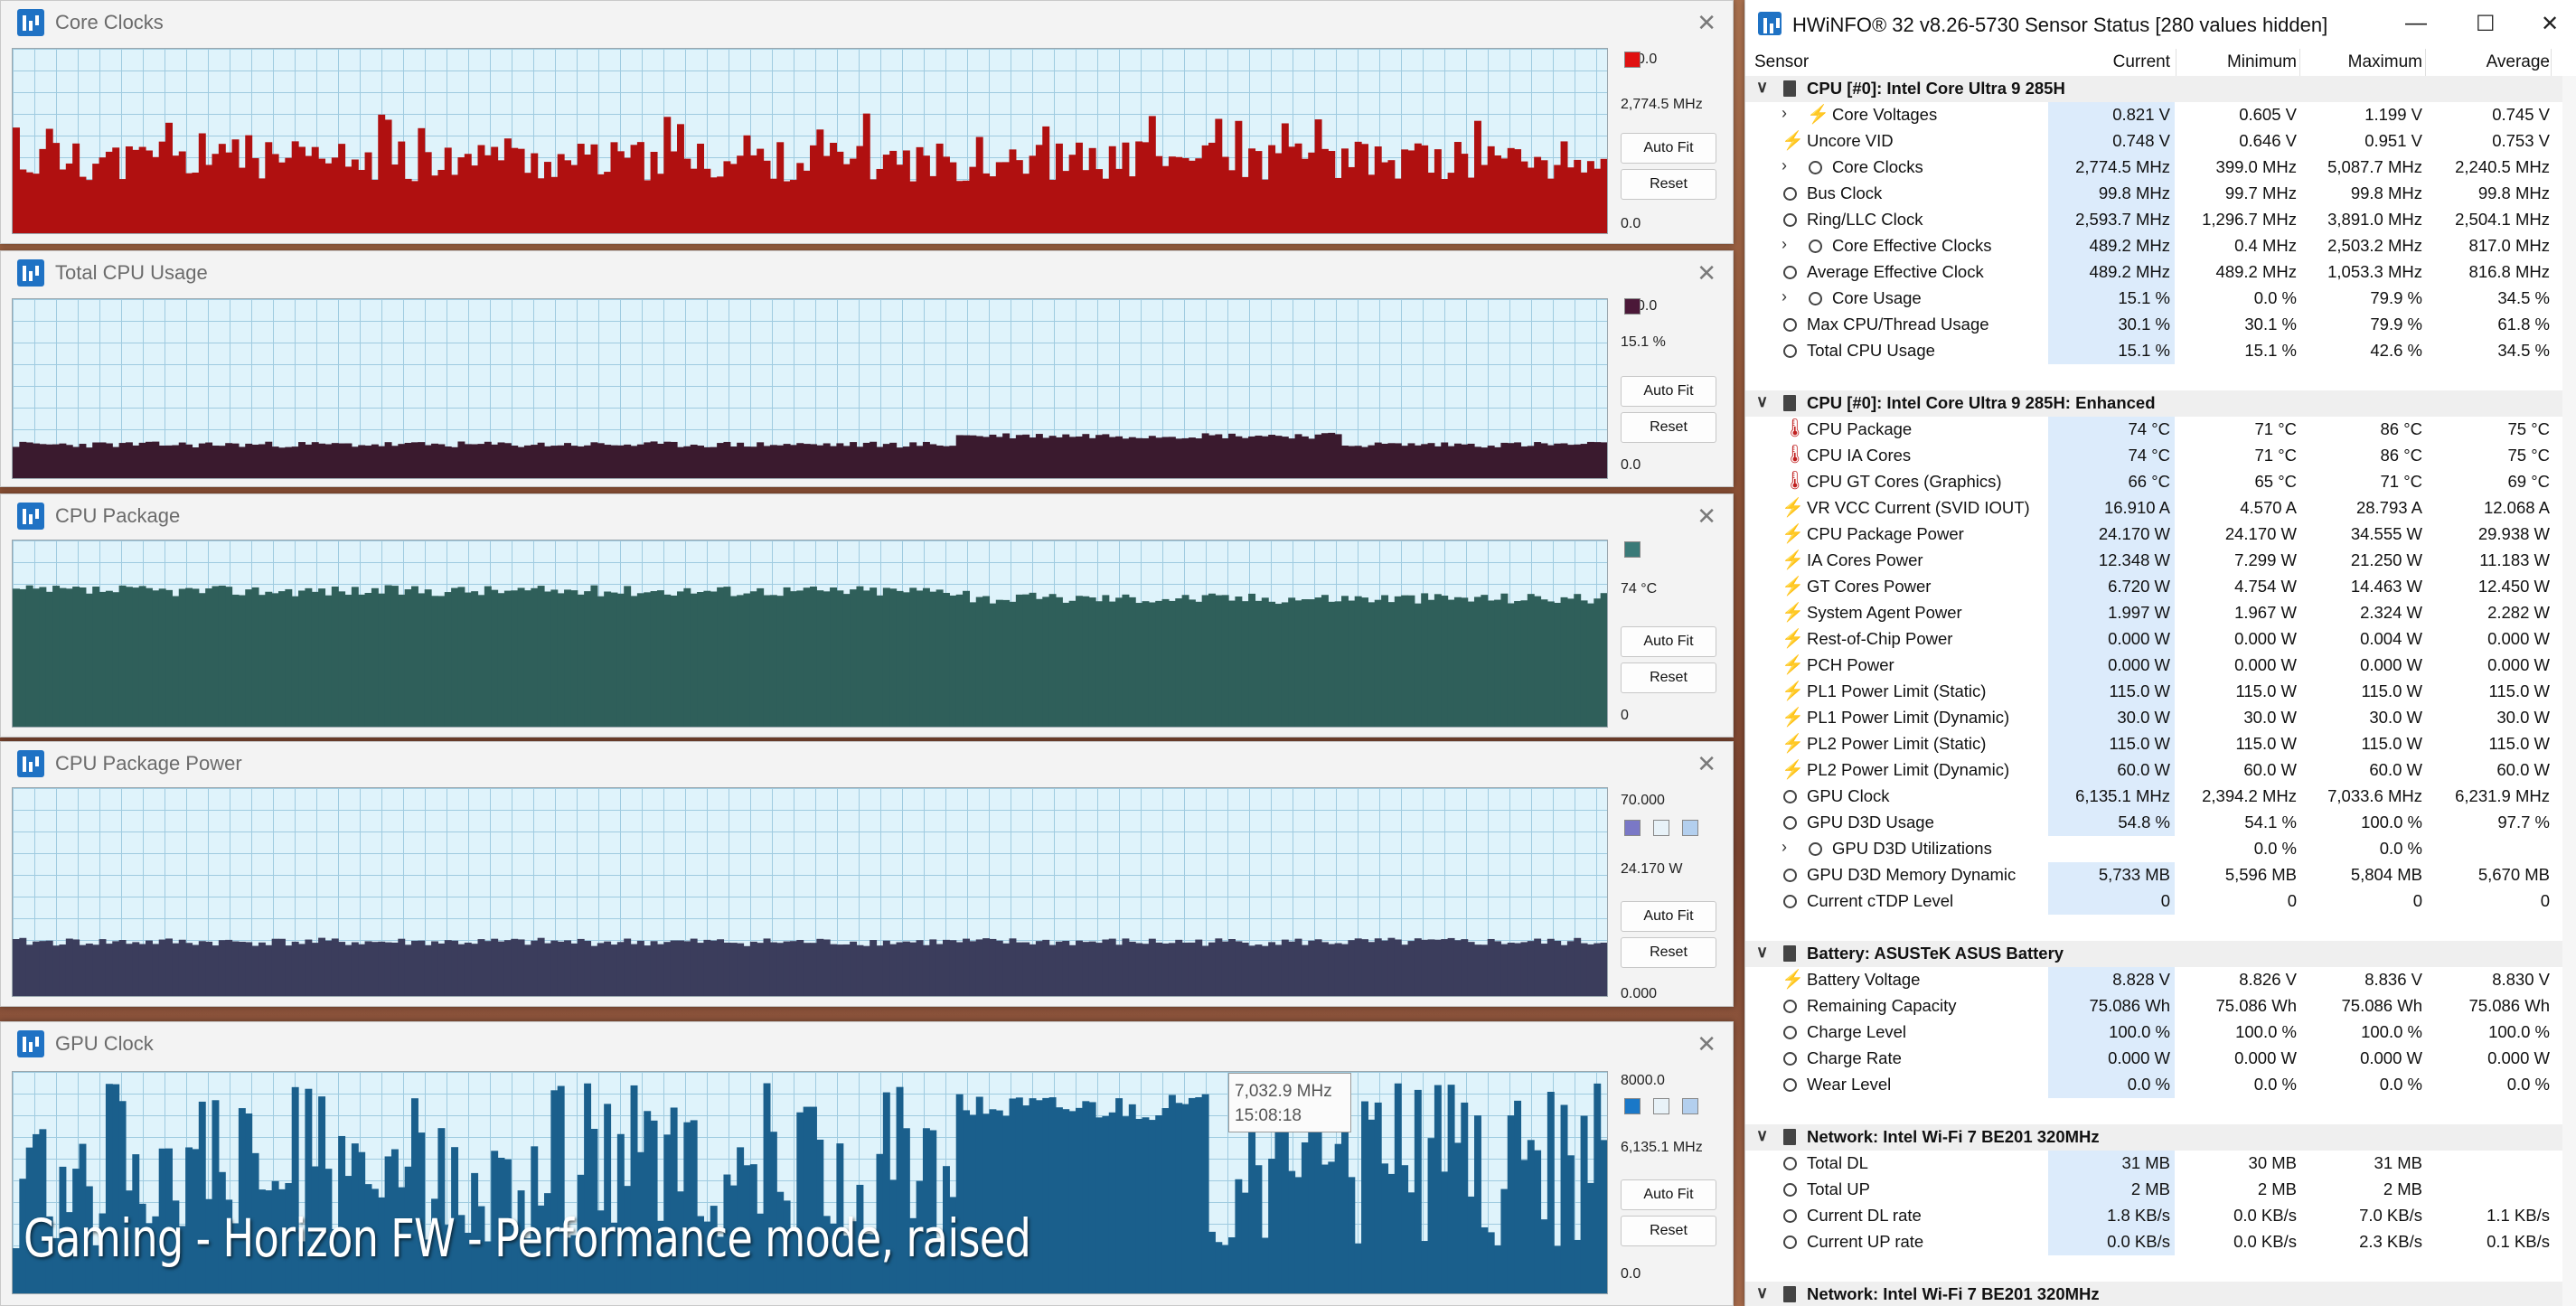 The image size is (2576, 1306). What do you see at coordinates (2160, 849) in the screenshot?
I see `sensor-row: › GPU D3D Utilizations 0.0 % 0.0 %` at bounding box center [2160, 849].